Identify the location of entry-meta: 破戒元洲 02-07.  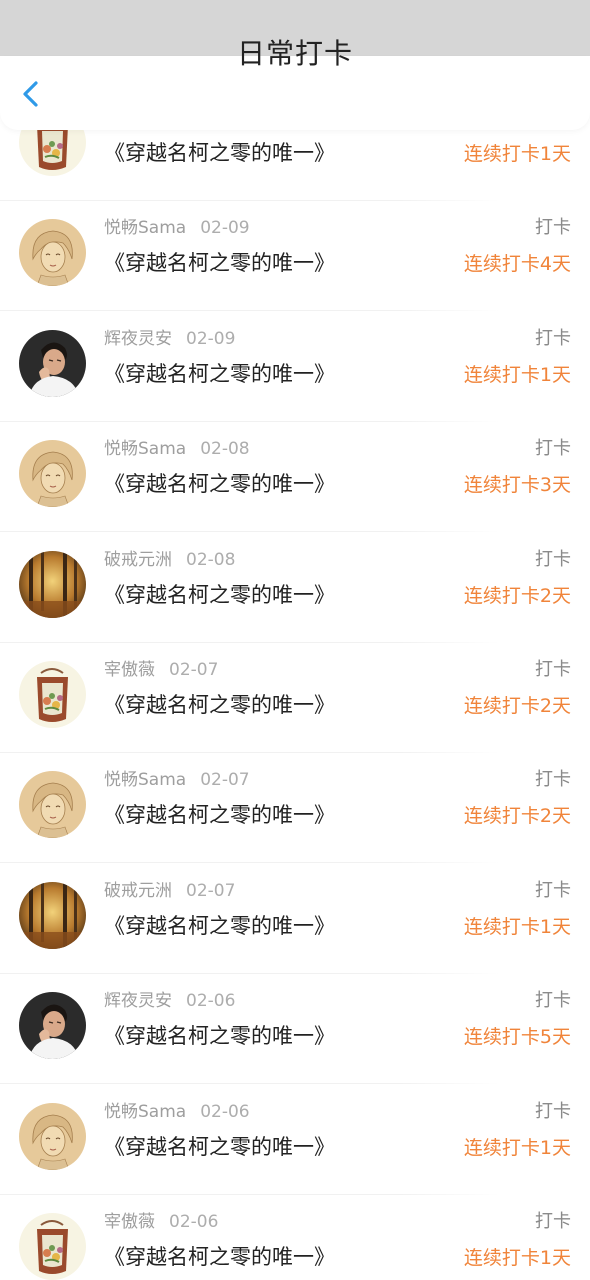
(169, 891).